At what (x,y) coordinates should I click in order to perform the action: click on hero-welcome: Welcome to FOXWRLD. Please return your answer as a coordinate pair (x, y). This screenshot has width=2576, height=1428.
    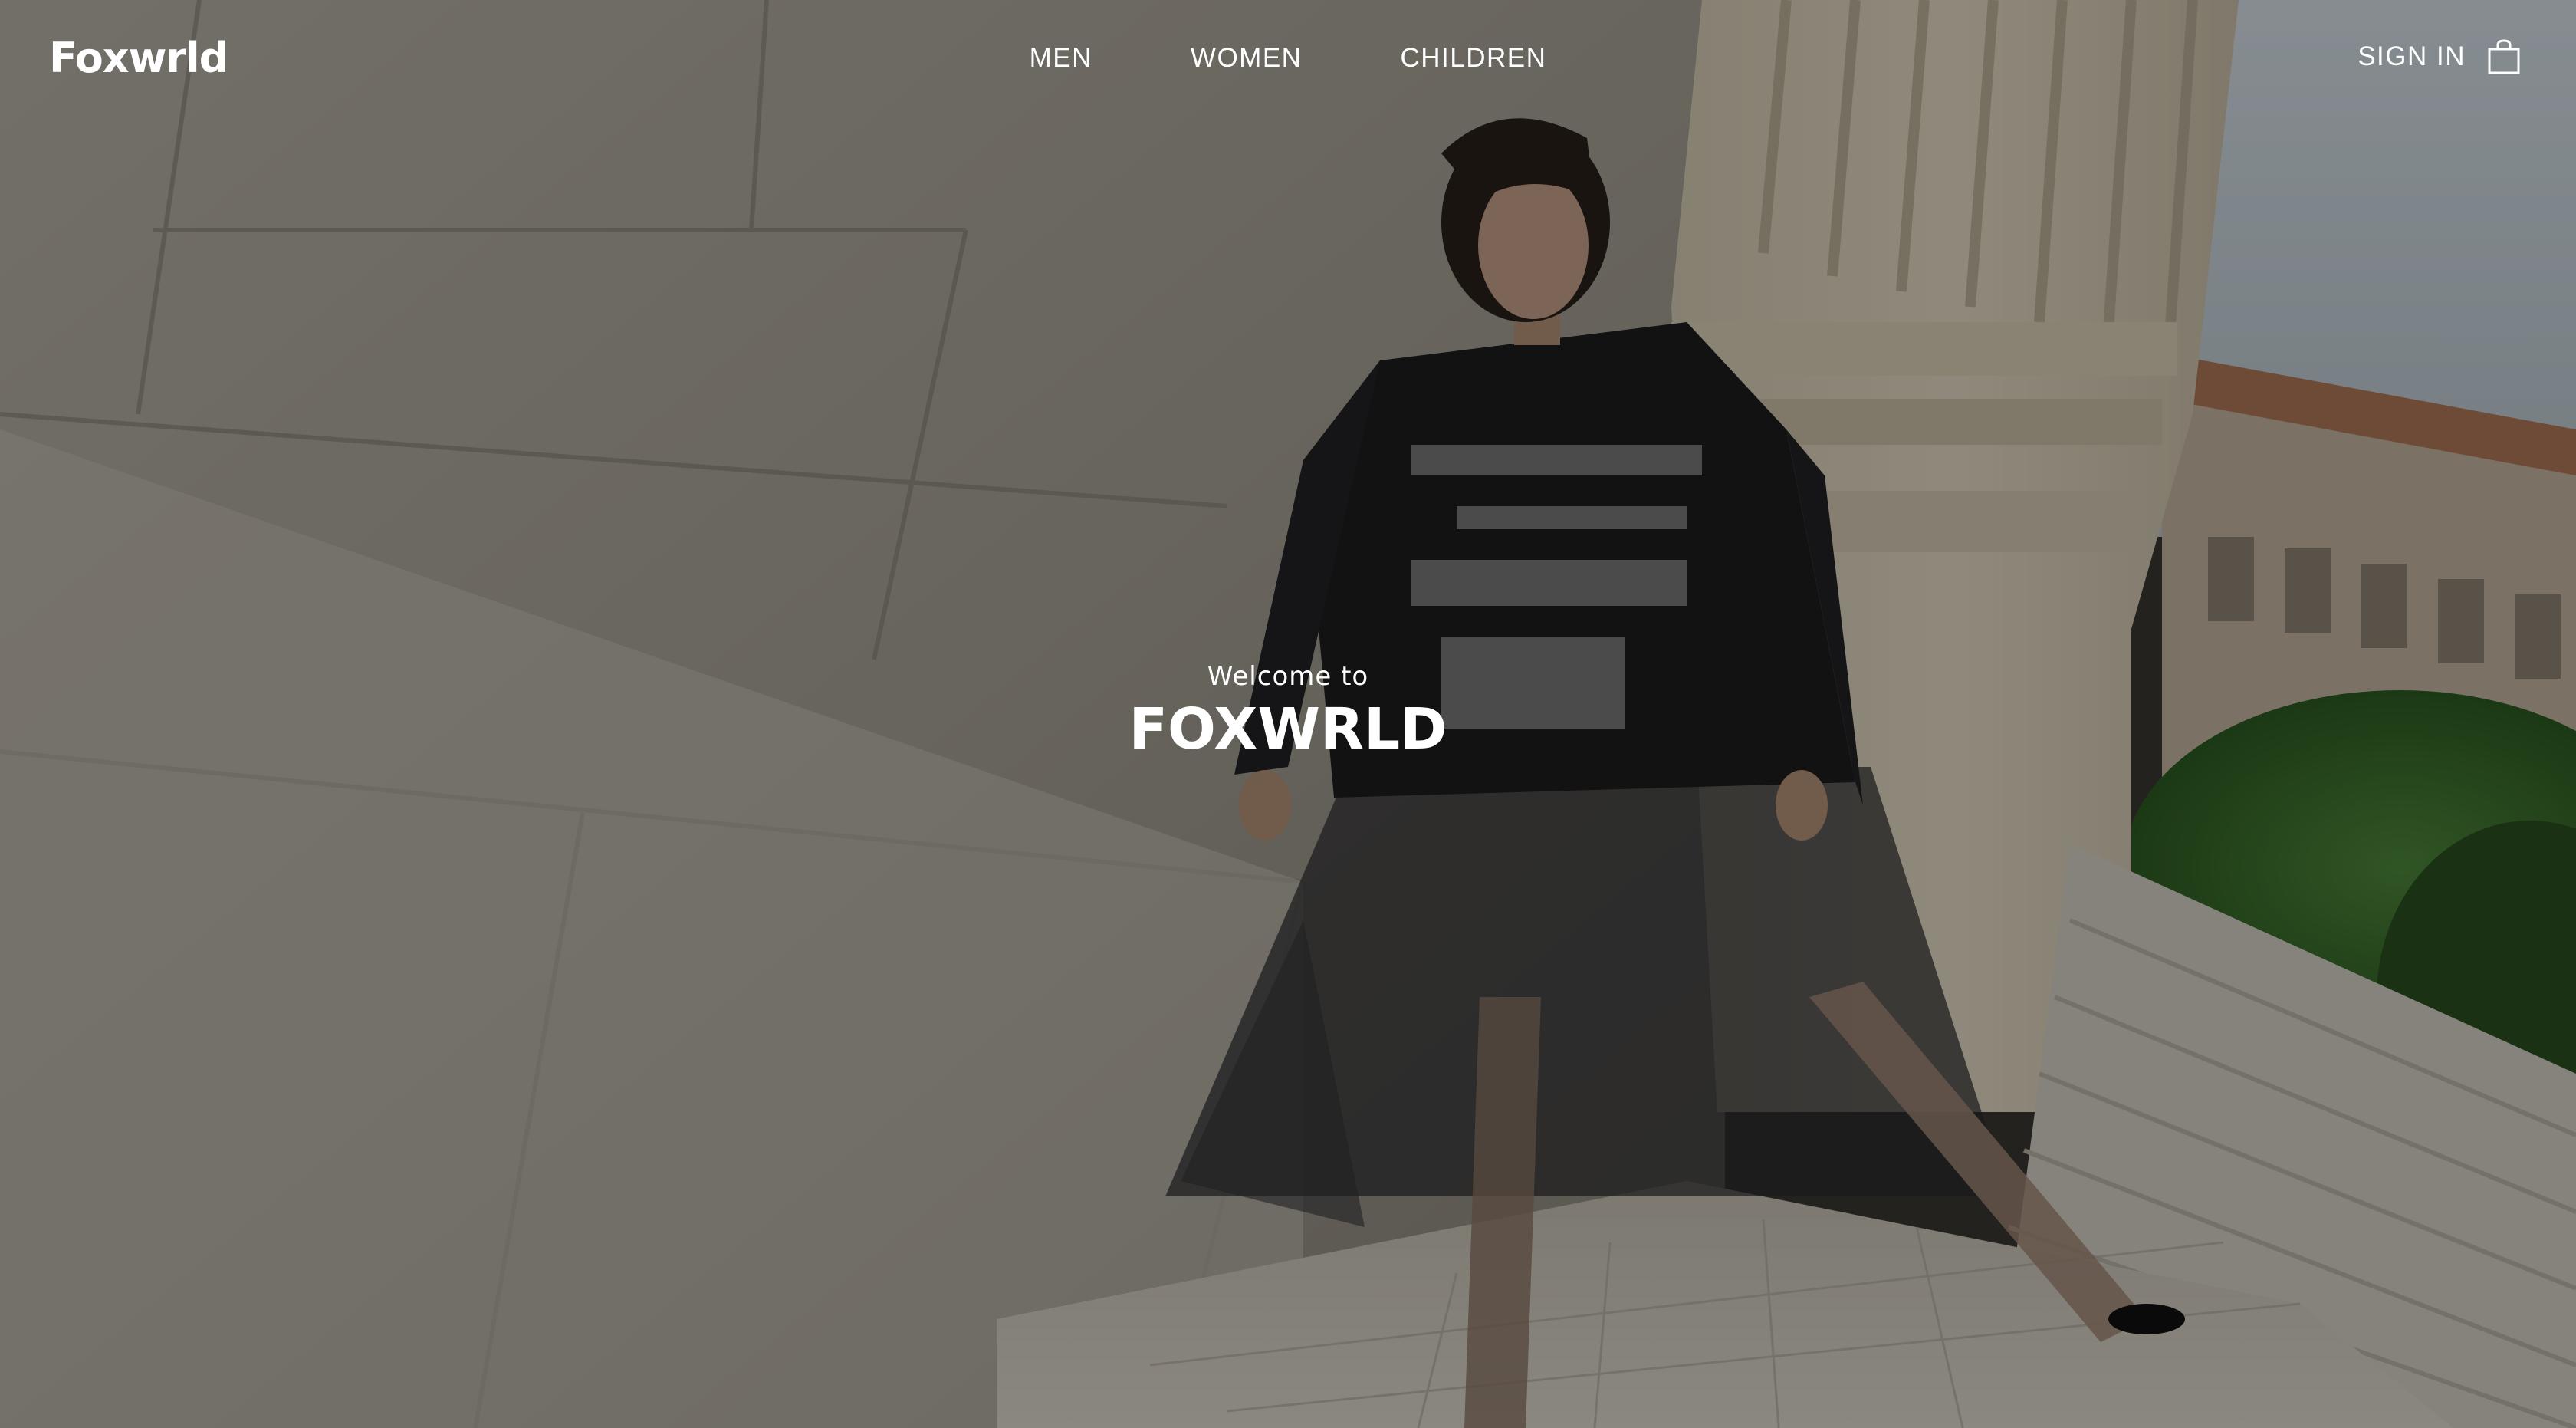
    Looking at the image, I should click on (1288, 712).